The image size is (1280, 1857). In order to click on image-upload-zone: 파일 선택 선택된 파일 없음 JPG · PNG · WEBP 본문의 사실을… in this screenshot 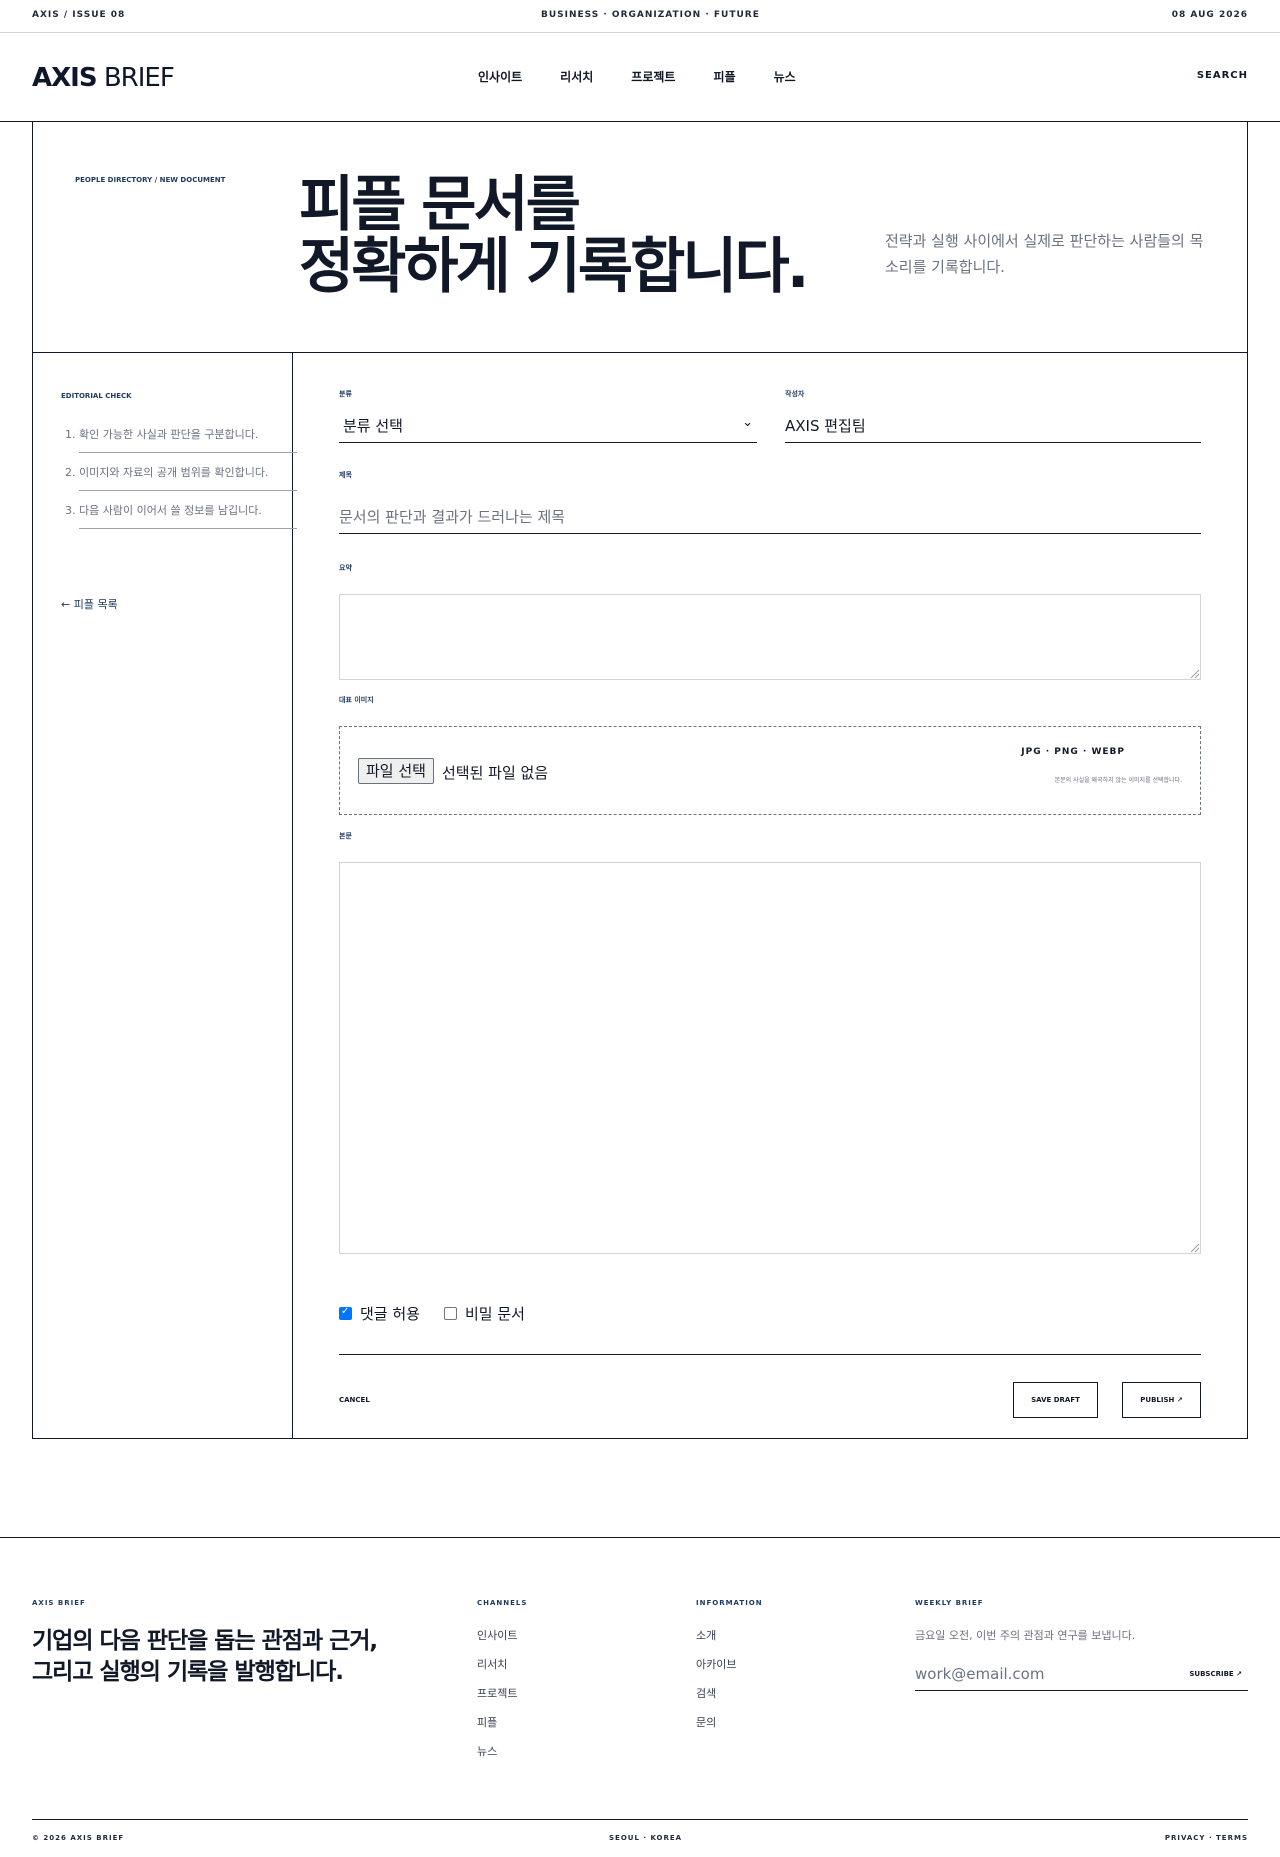, I will do `click(770, 770)`.